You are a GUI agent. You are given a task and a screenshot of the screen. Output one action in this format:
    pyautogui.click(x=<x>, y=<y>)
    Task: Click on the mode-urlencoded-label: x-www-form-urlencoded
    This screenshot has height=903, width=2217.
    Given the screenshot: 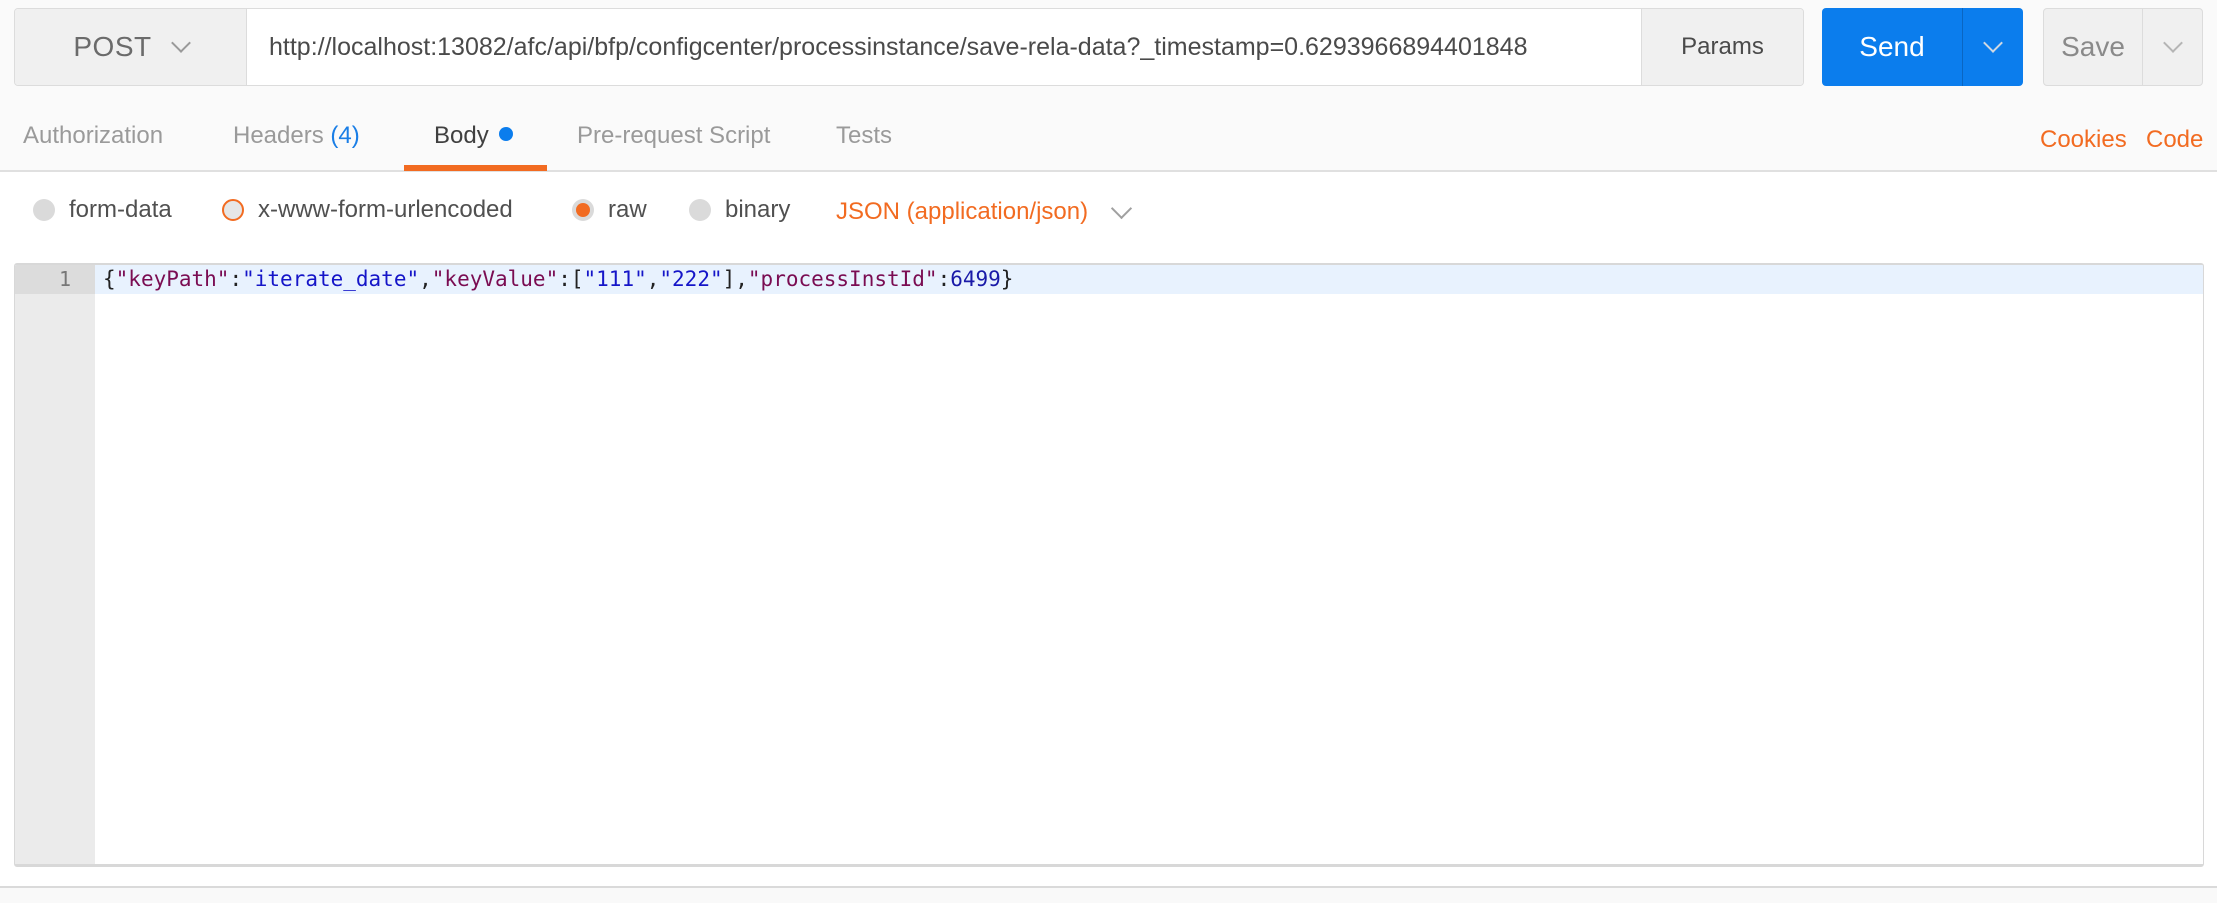 What is the action you would take?
    pyautogui.click(x=385, y=209)
    